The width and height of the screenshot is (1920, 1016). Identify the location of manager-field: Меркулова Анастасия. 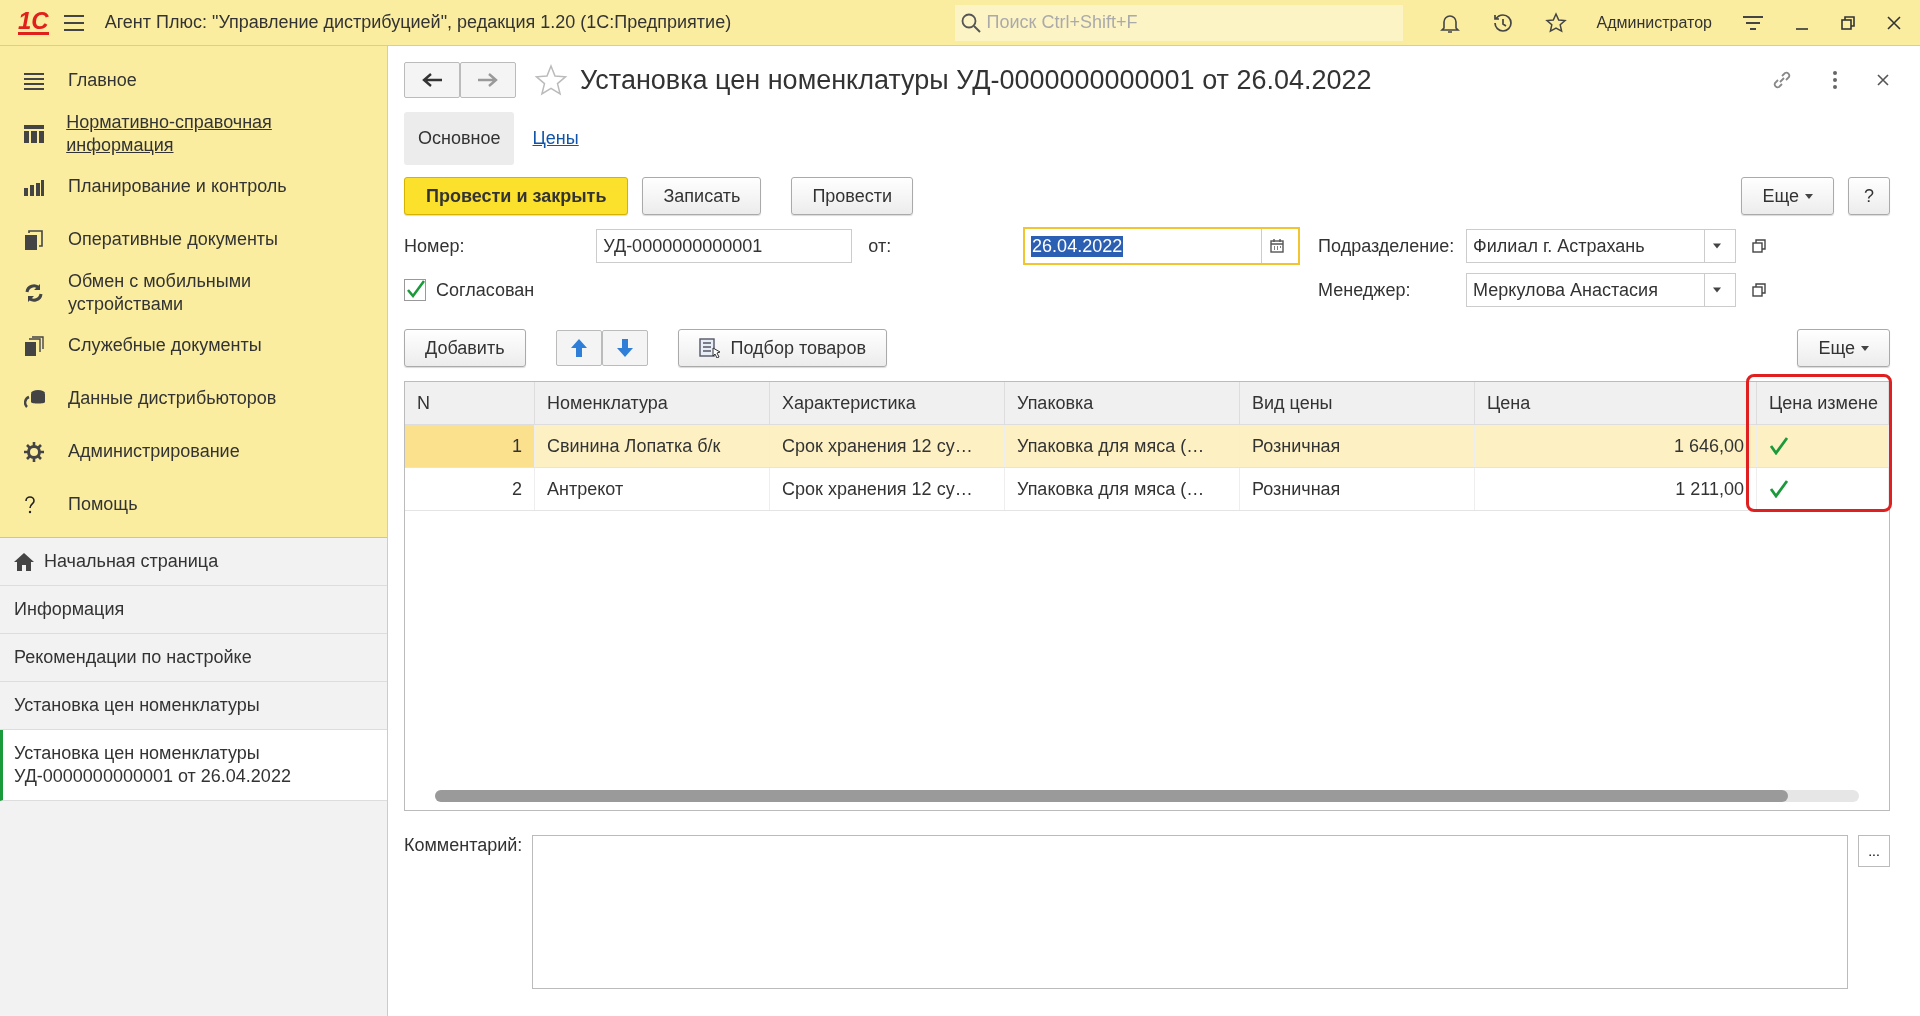
(1601, 290).